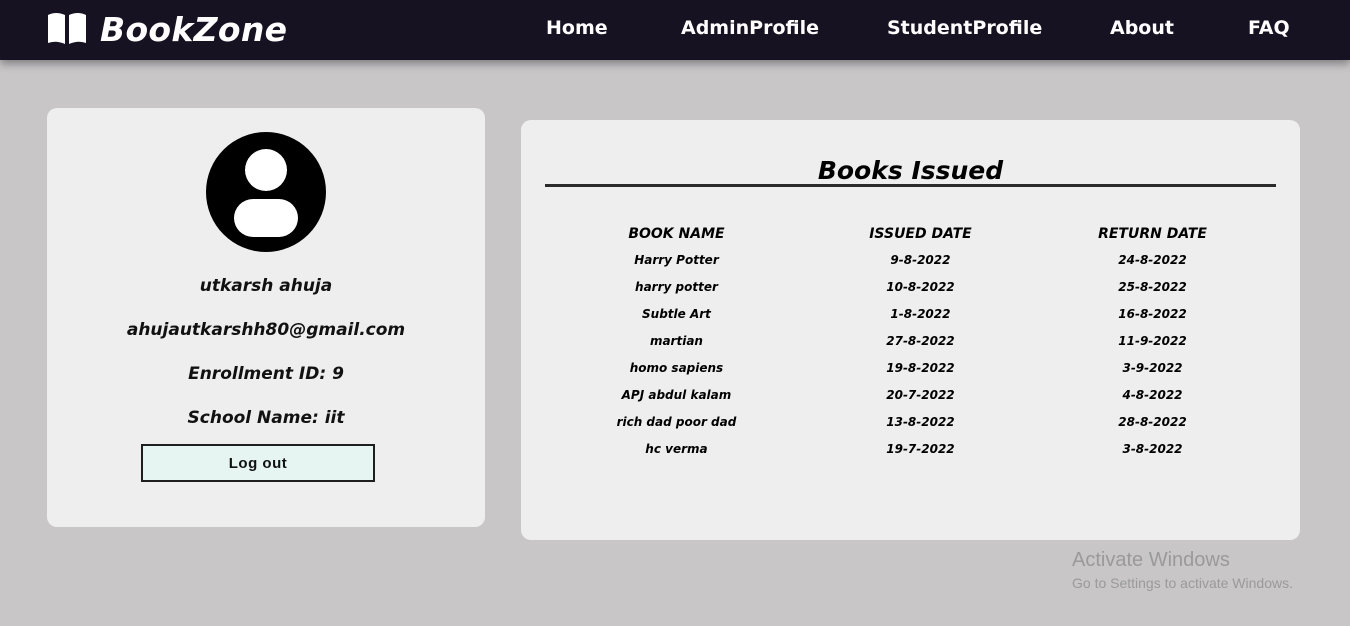  What do you see at coordinates (266, 192) in the screenshot?
I see `user-avatar-icon` at bounding box center [266, 192].